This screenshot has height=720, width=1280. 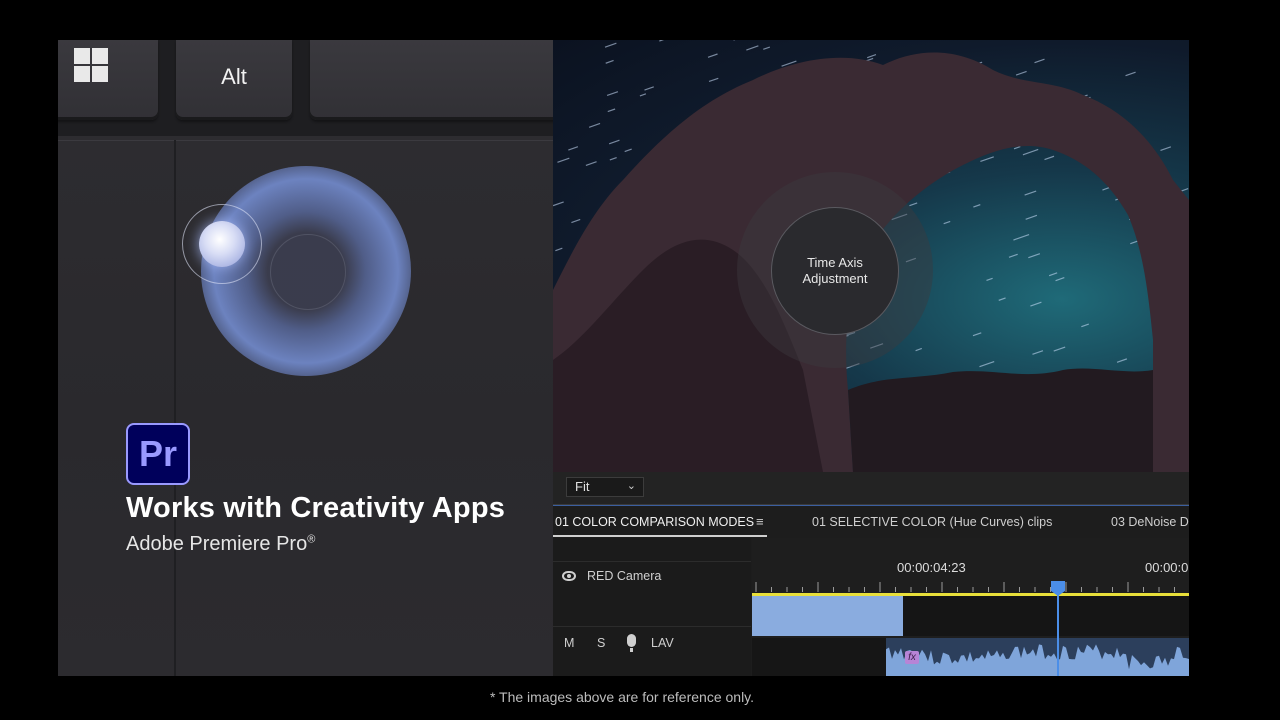 What do you see at coordinates (91, 65) in the screenshot?
I see `windows-logo-icon` at bounding box center [91, 65].